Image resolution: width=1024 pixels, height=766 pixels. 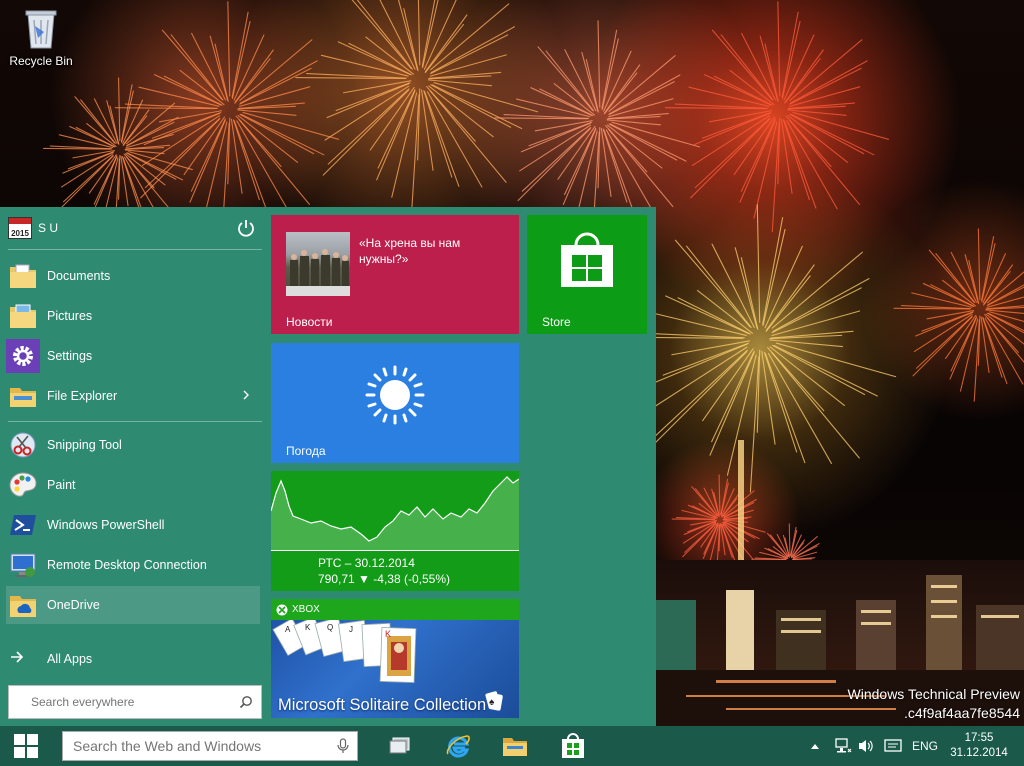 I want to click on internet-explorer-icon, so click(x=458, y=746).